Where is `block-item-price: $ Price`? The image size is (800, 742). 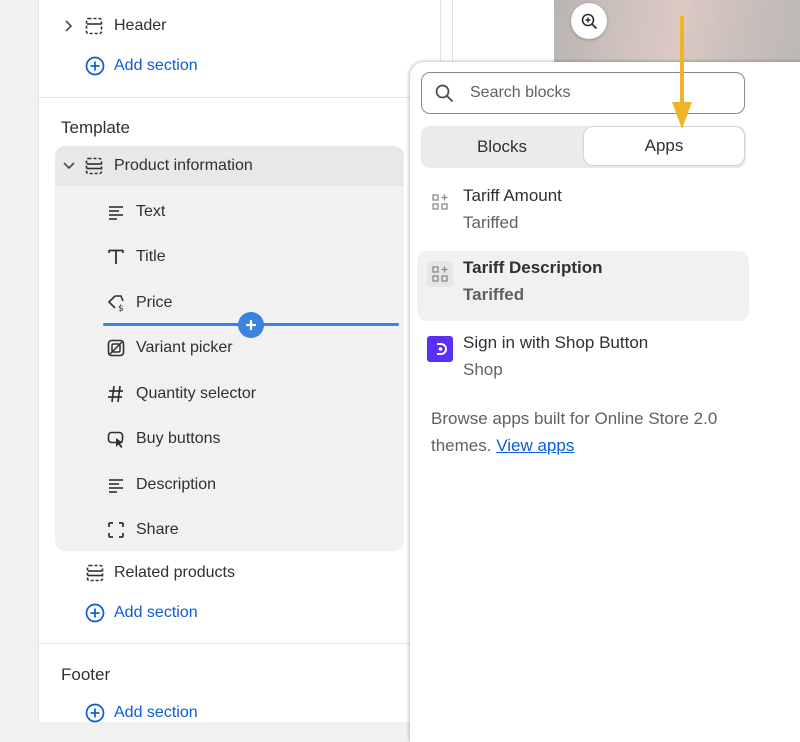
block-item-price: $ Price is located at coordinates (139, 303).